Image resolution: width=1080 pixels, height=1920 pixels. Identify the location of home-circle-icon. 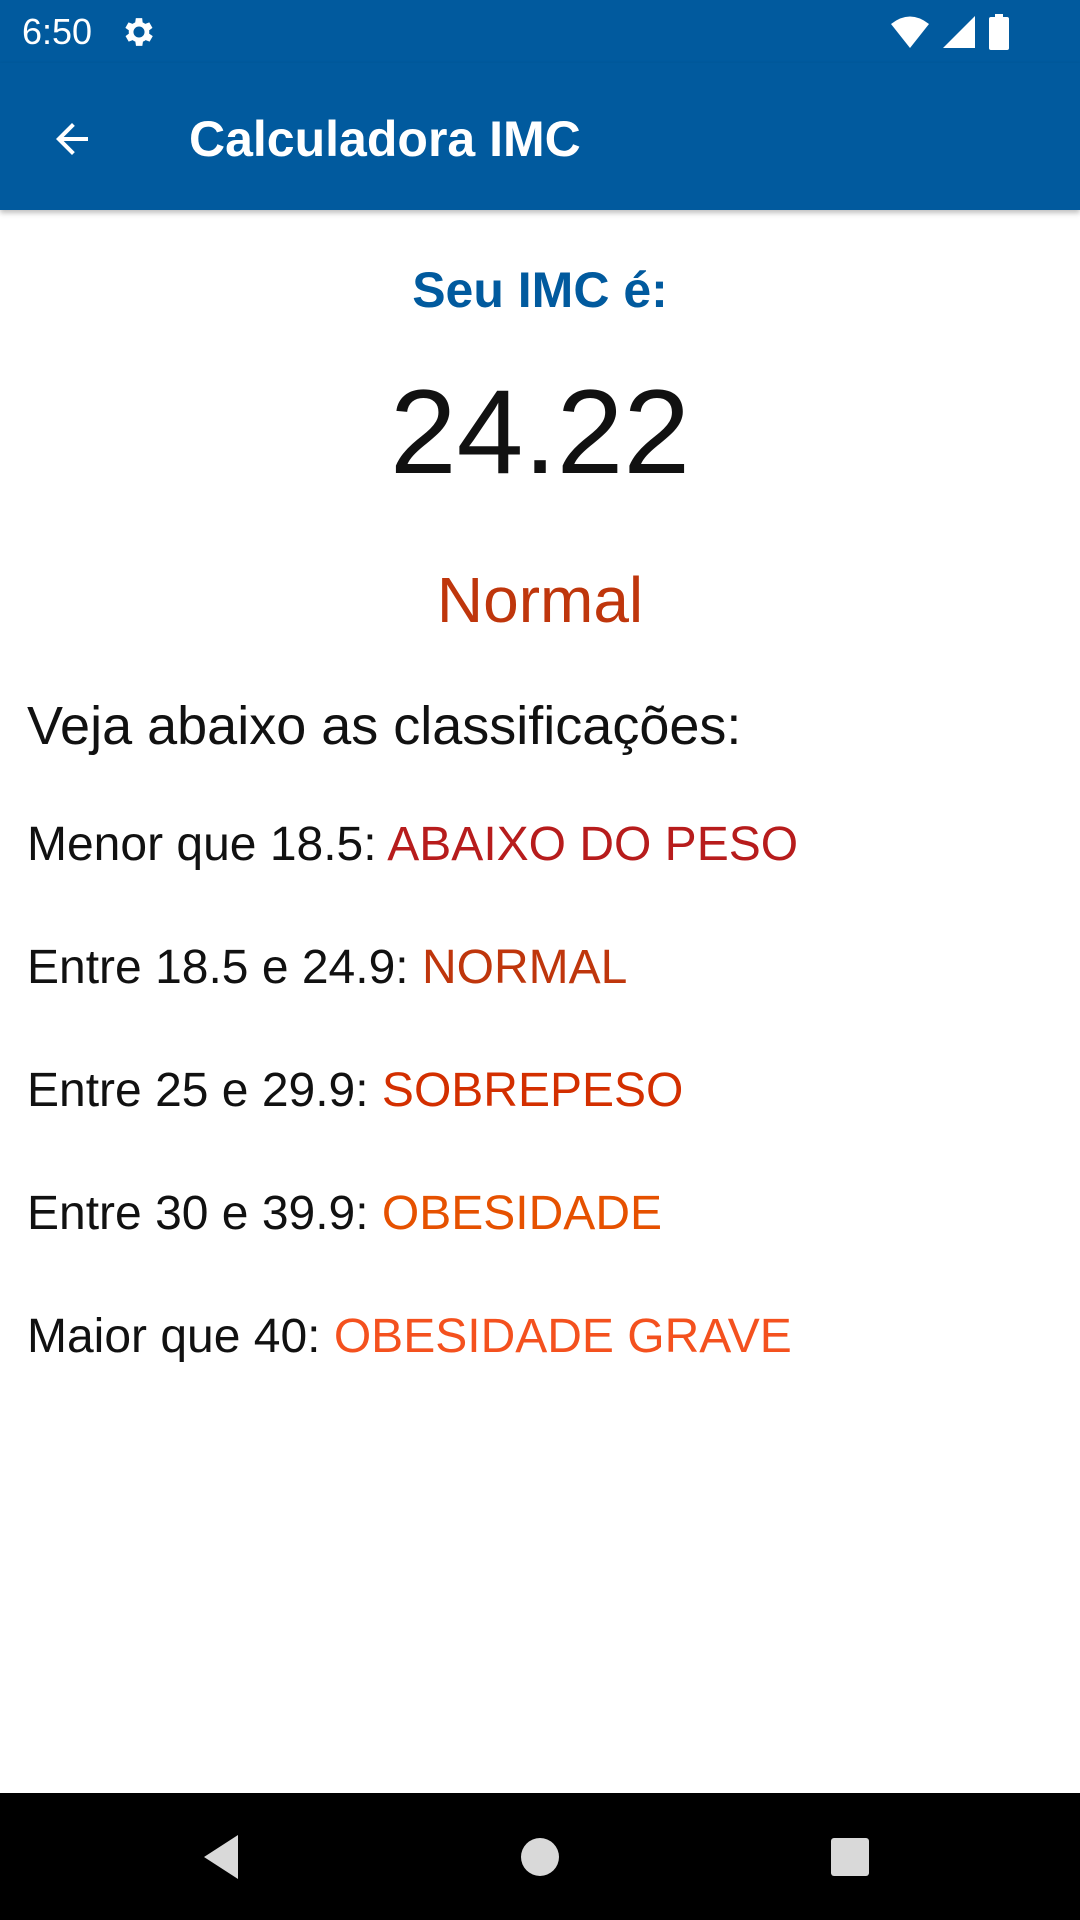
(540, 1857).